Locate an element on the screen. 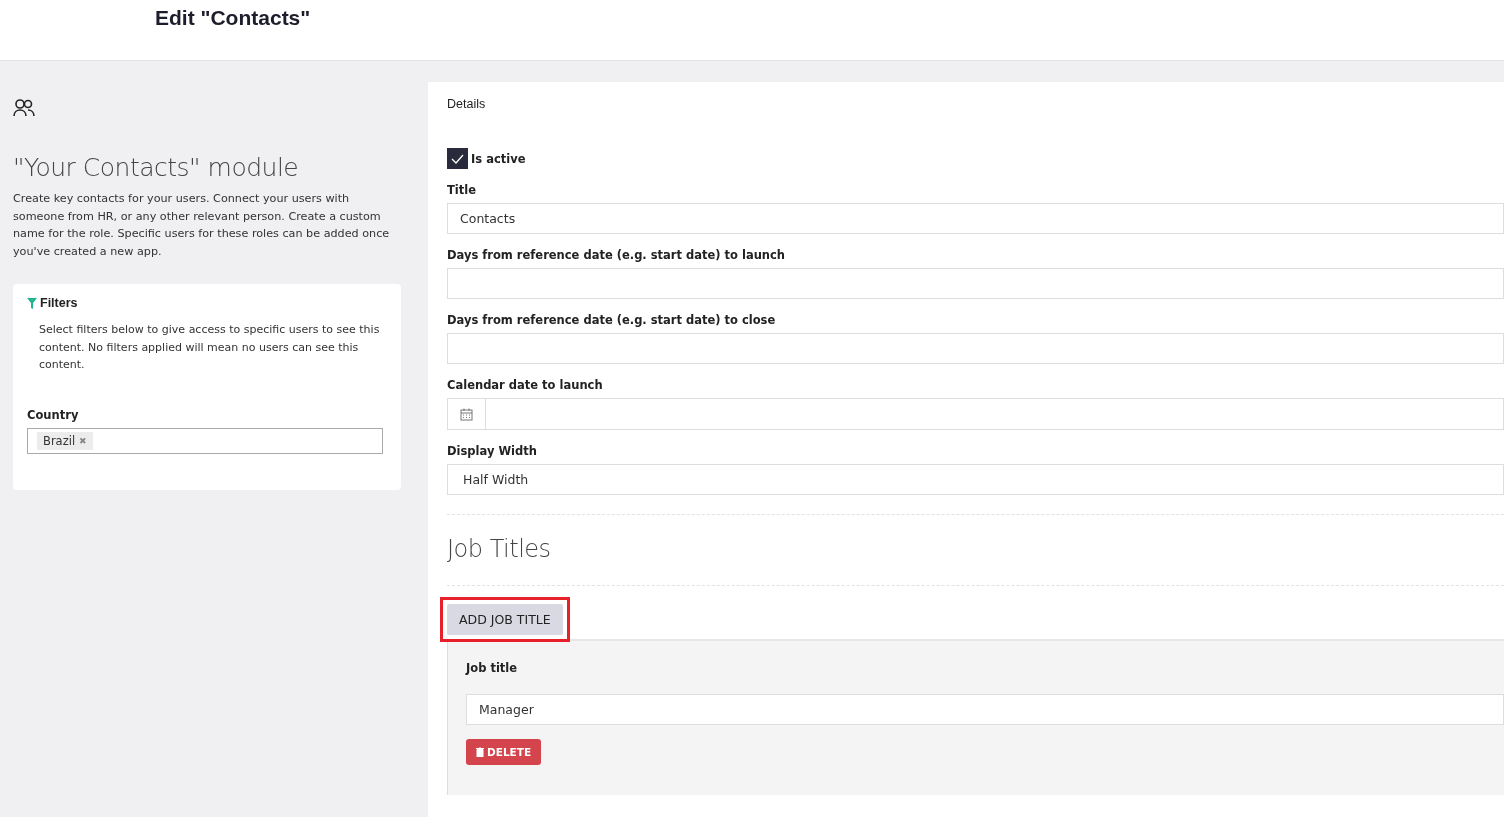 This screenshot has height=817, width=1504. filter-icon is located at coordinates (32, 303).